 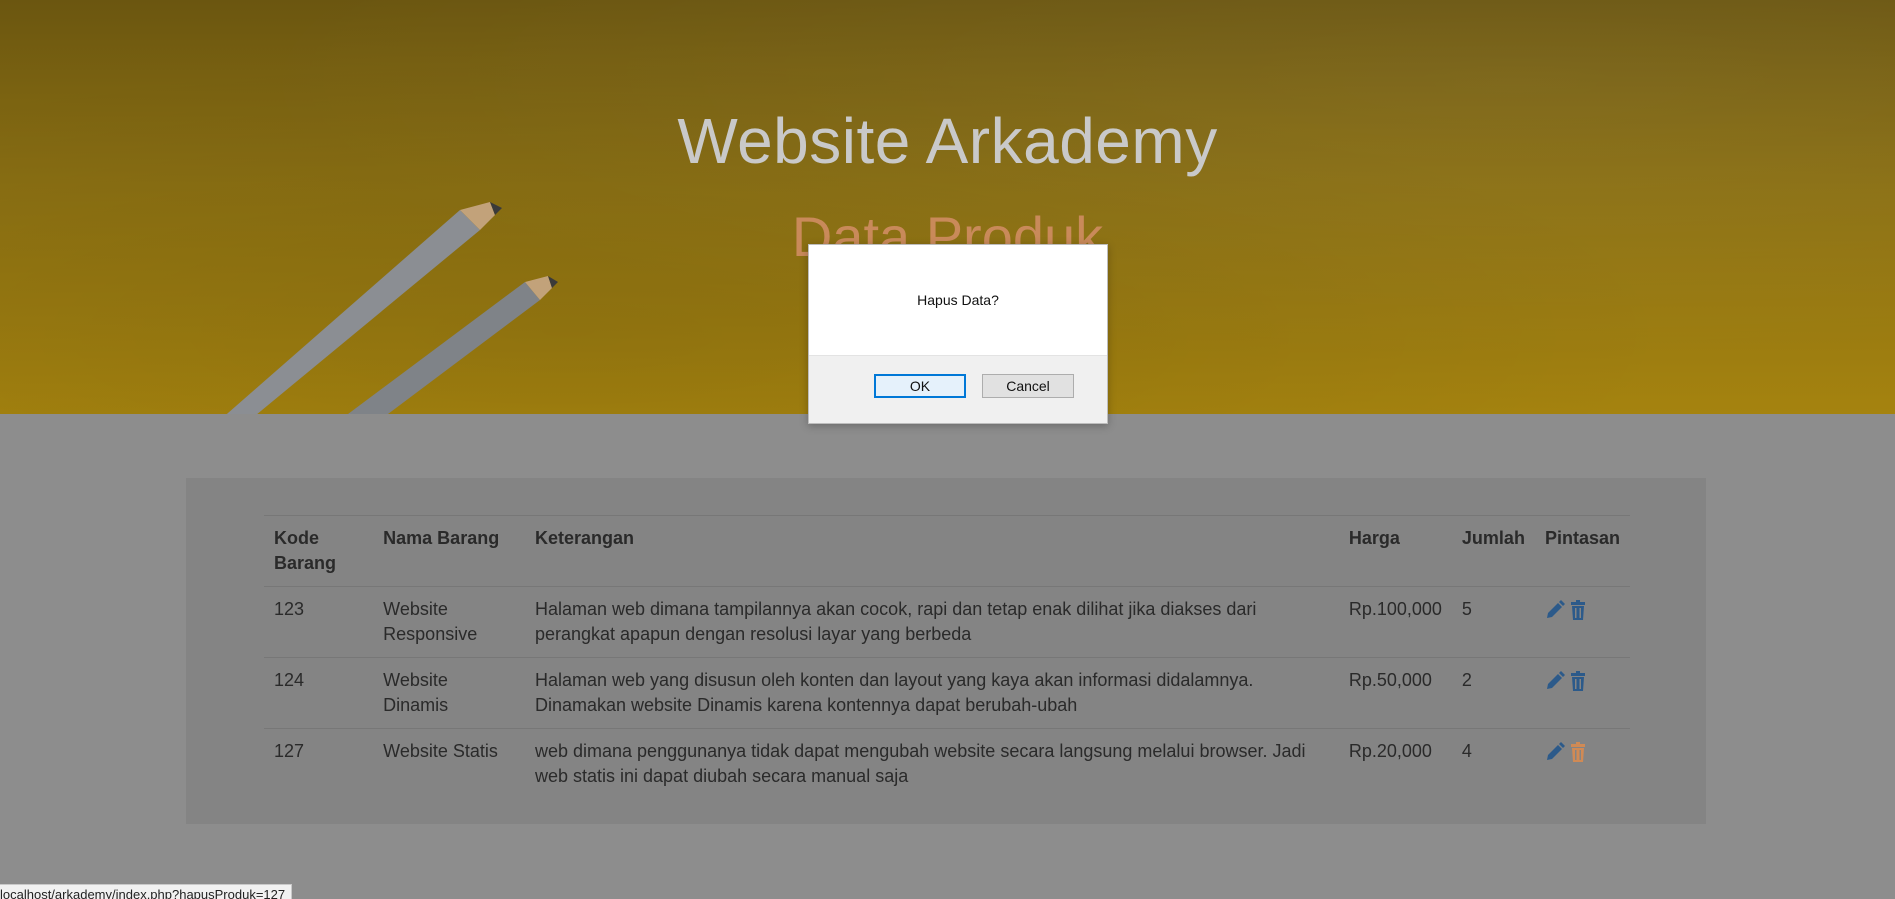 What do you see at coordinates (449, 551) in the screenshot?
I see `header-nama: Nama Barang` at bounding box center [449, 551].